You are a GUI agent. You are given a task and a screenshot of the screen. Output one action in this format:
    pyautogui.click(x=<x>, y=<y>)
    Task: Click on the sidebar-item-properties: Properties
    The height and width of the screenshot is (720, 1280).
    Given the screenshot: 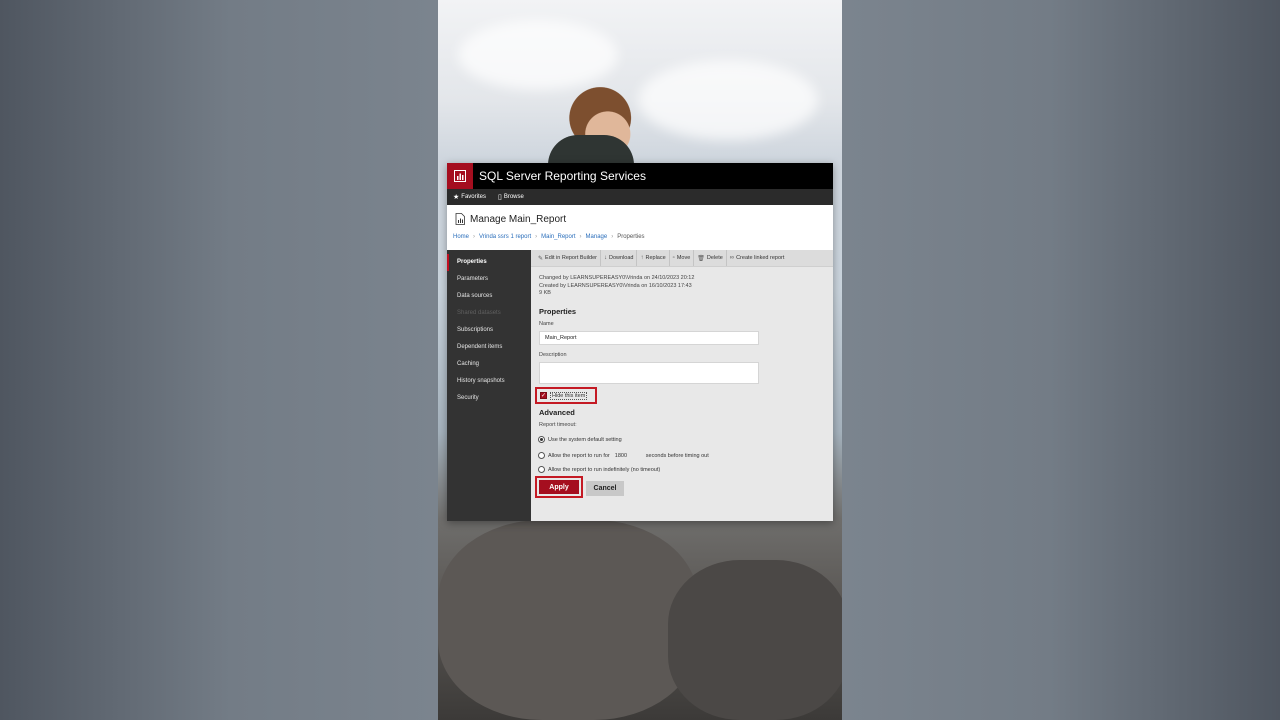 What is the action you would take?
    pyautogui.click(x=489, y=262)
    